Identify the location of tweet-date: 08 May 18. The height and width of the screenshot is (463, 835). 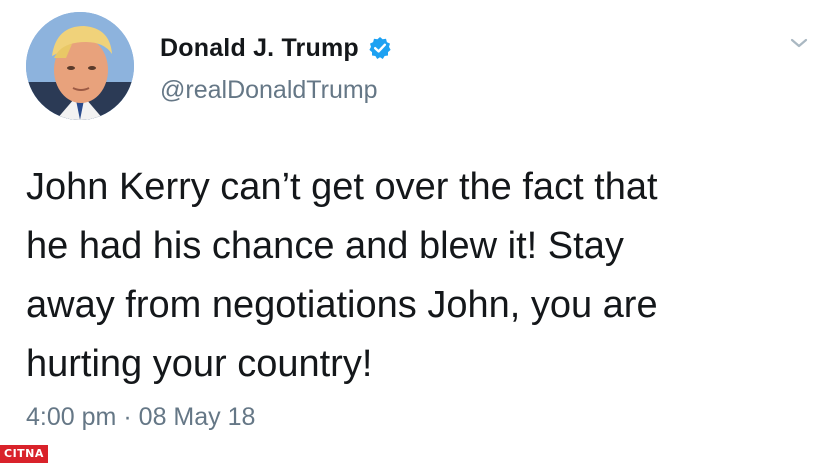
(197, 417).